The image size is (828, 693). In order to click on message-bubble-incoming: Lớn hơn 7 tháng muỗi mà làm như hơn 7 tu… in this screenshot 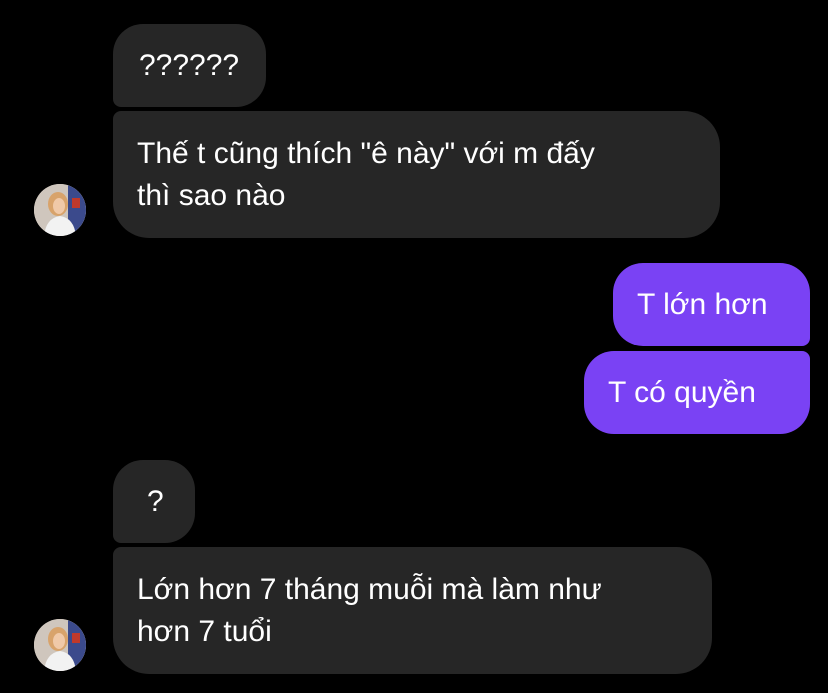, I will do `click(412, 610)`.